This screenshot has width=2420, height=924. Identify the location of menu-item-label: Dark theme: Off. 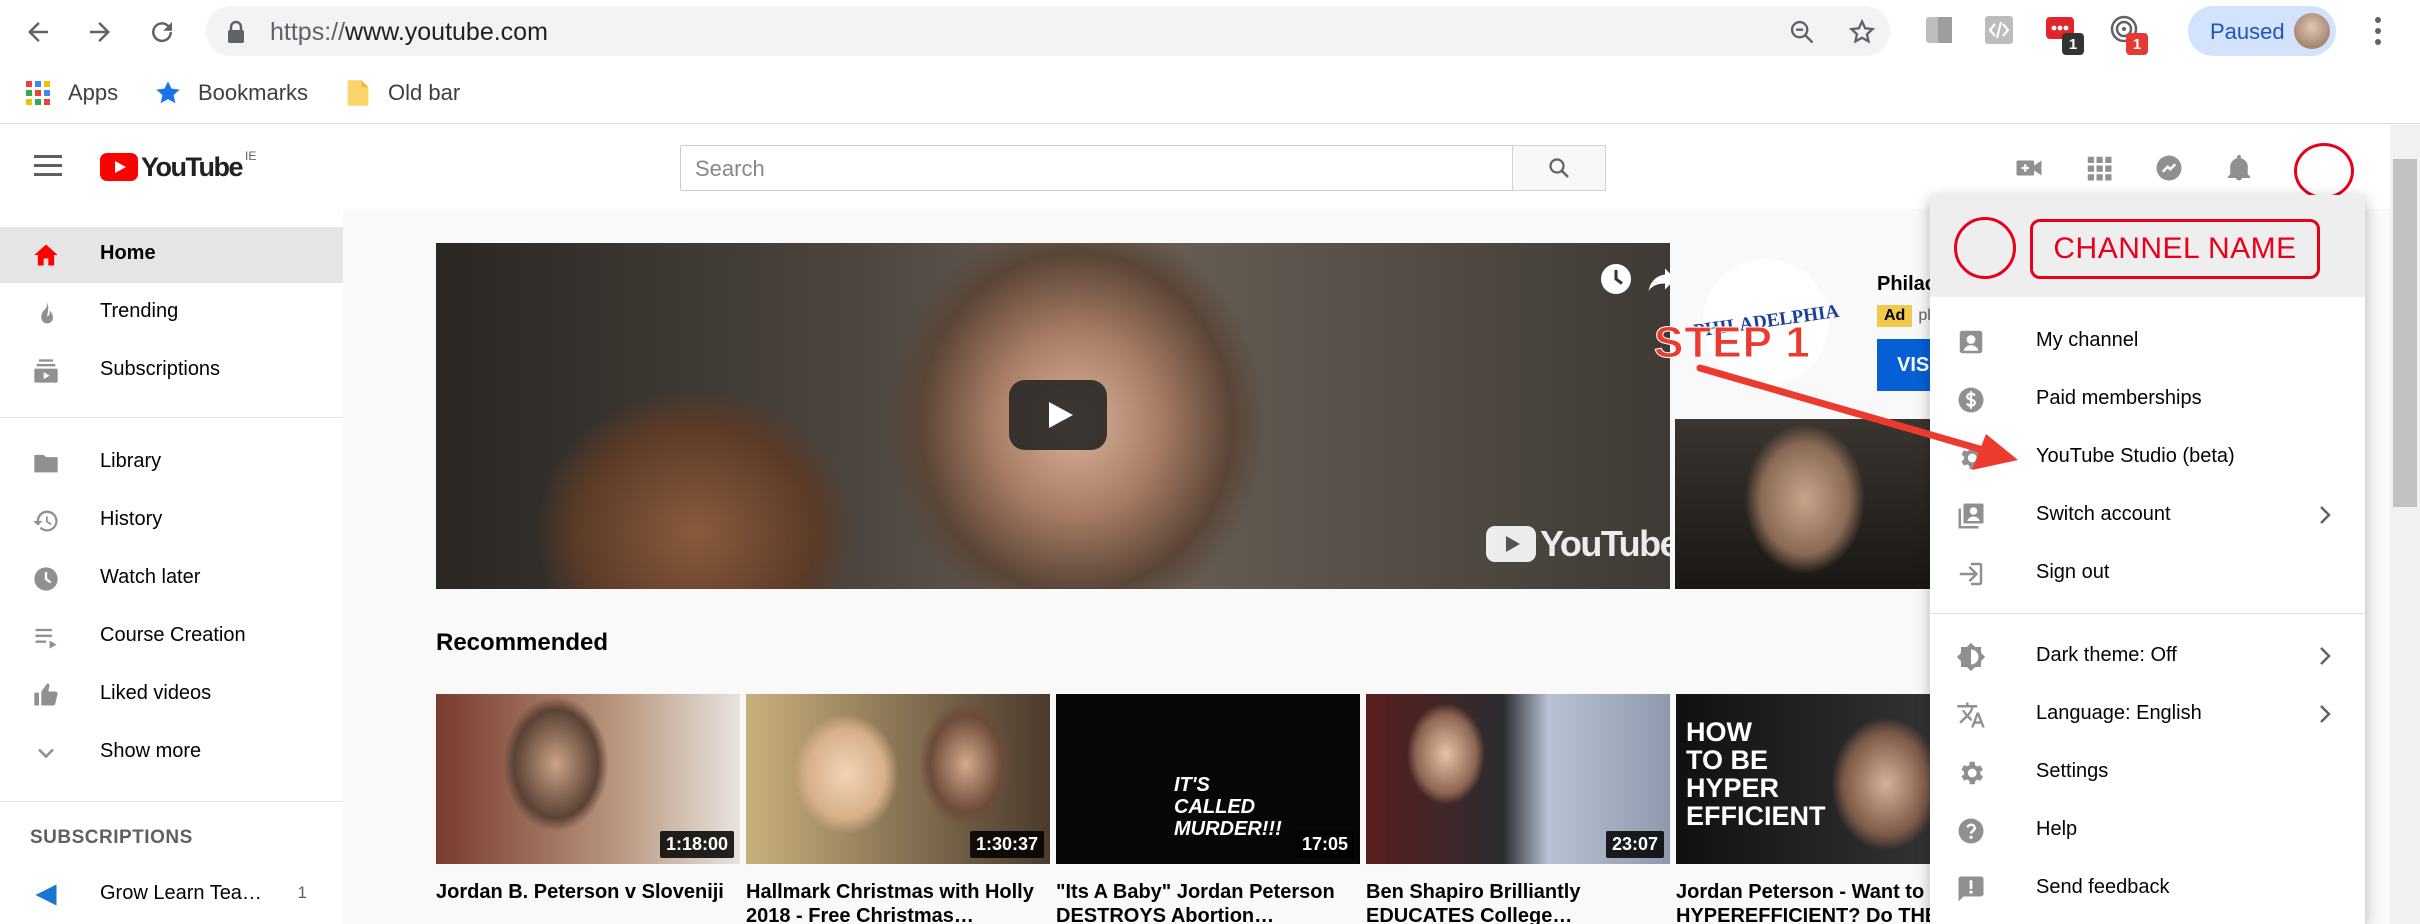
(2106, 655).